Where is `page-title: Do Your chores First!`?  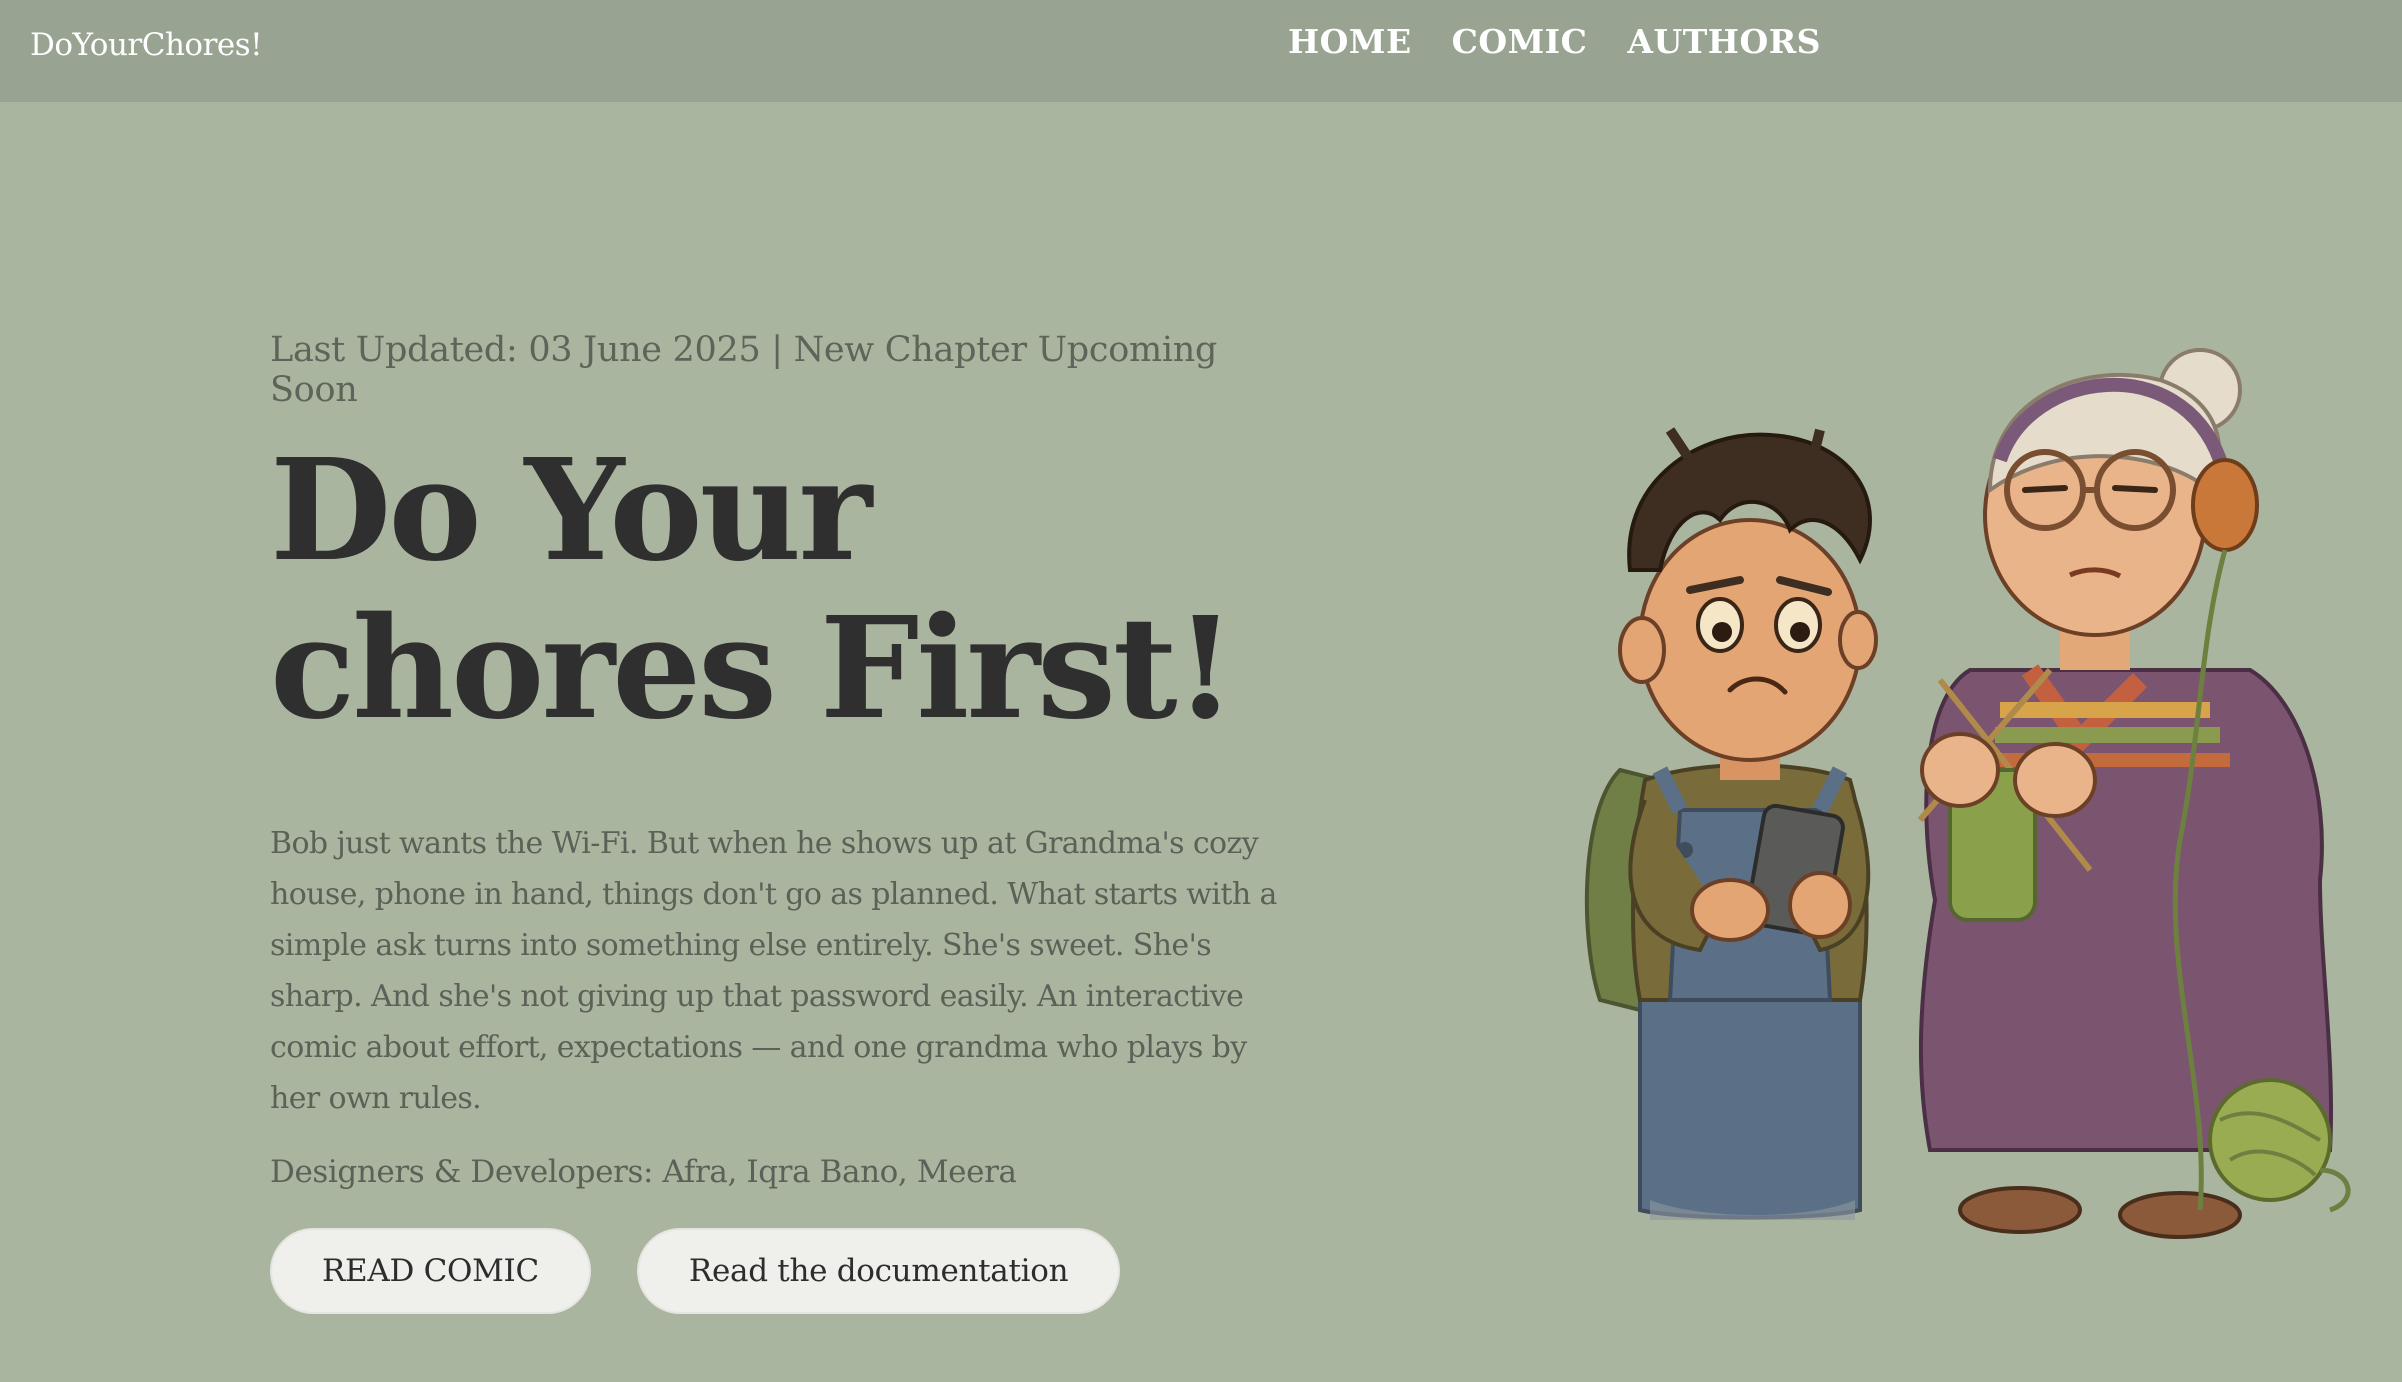
page-title: Do Your chores First! is located at coordinates (780, 590).